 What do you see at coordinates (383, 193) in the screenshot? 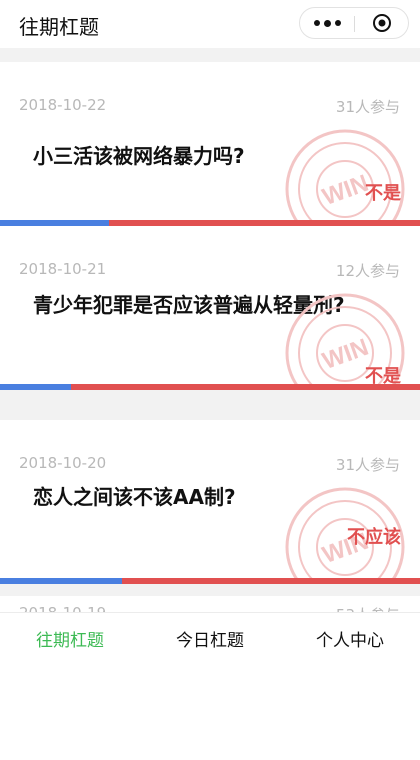
I see `result-label: 不是` at bounding box center [383, 193].